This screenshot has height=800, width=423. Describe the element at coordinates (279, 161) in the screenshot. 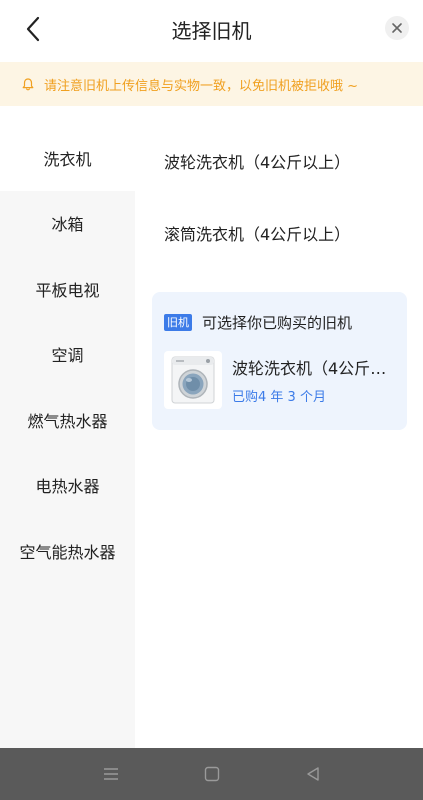

I see `subcategory-top-load-washer: 波轮洗衣机（4公斤以上）` at that location.